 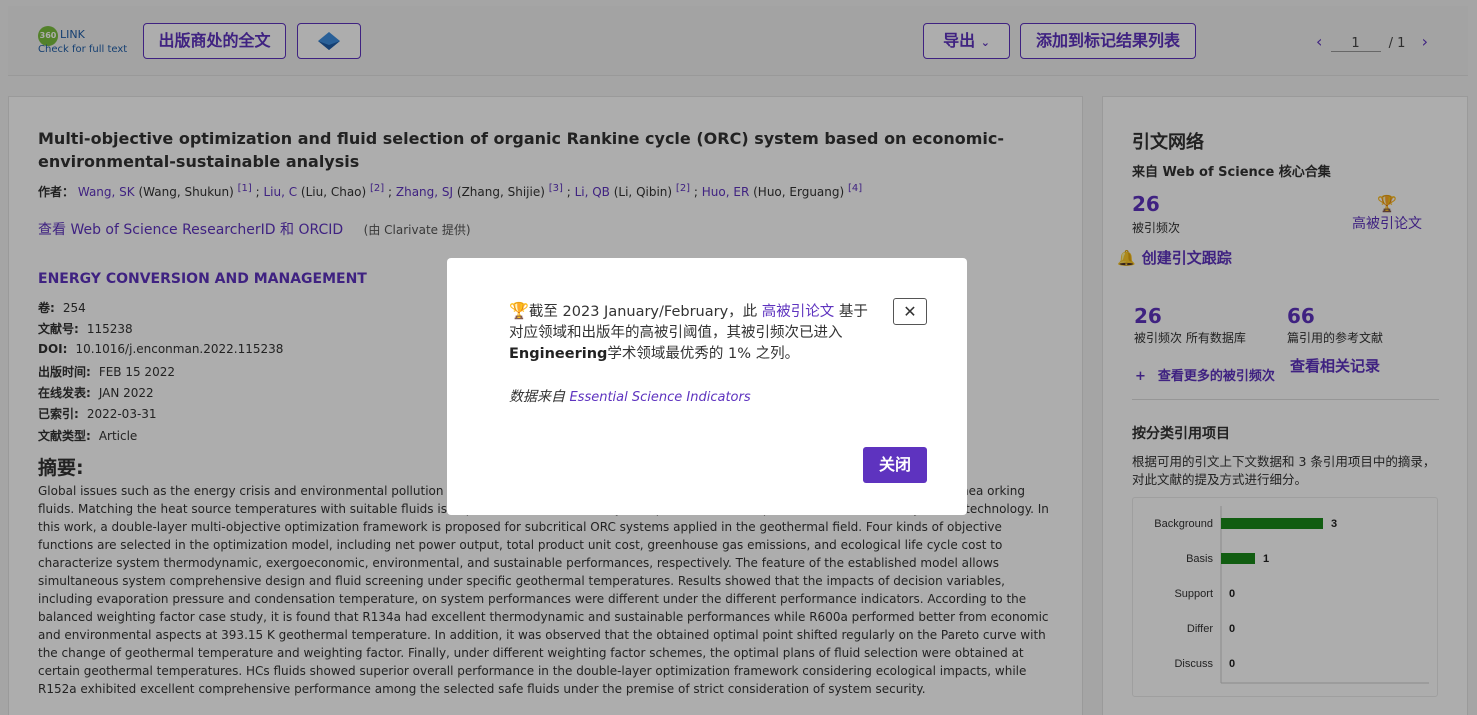 What do you see at coordinates (519, 310) in the screenshot?
I see `trophy-icon: 🏆` at bounding box center [519, 310].